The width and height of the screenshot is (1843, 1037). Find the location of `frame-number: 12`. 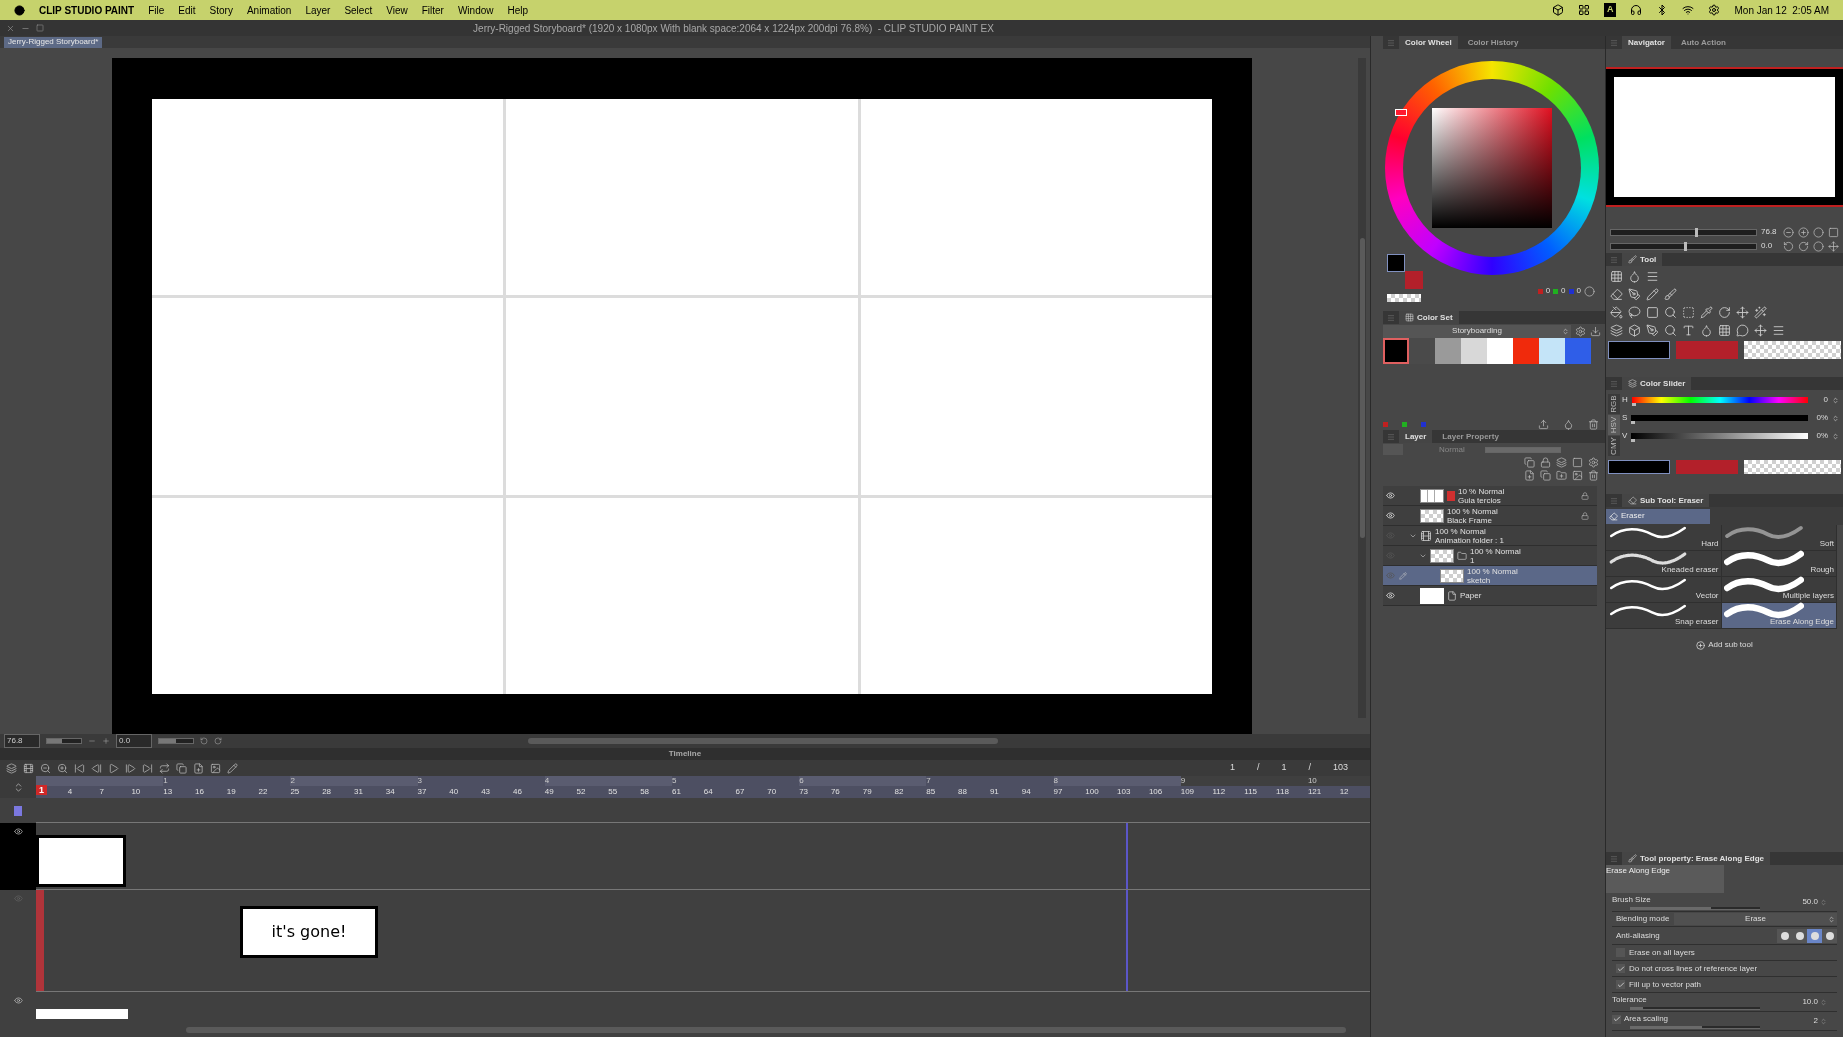

frame-number: 12 is located at coordinates (1344, 791).